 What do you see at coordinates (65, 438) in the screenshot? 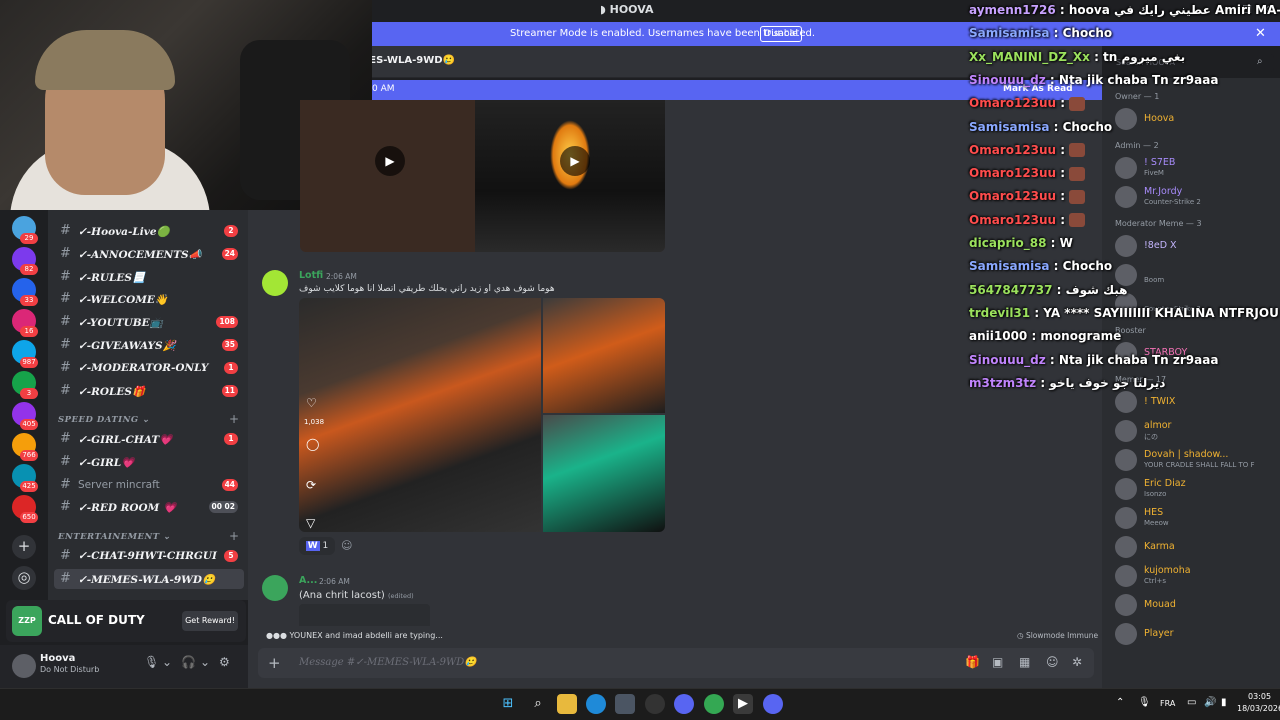
I see `hash-icon: #` at bounding box center [65, 438].